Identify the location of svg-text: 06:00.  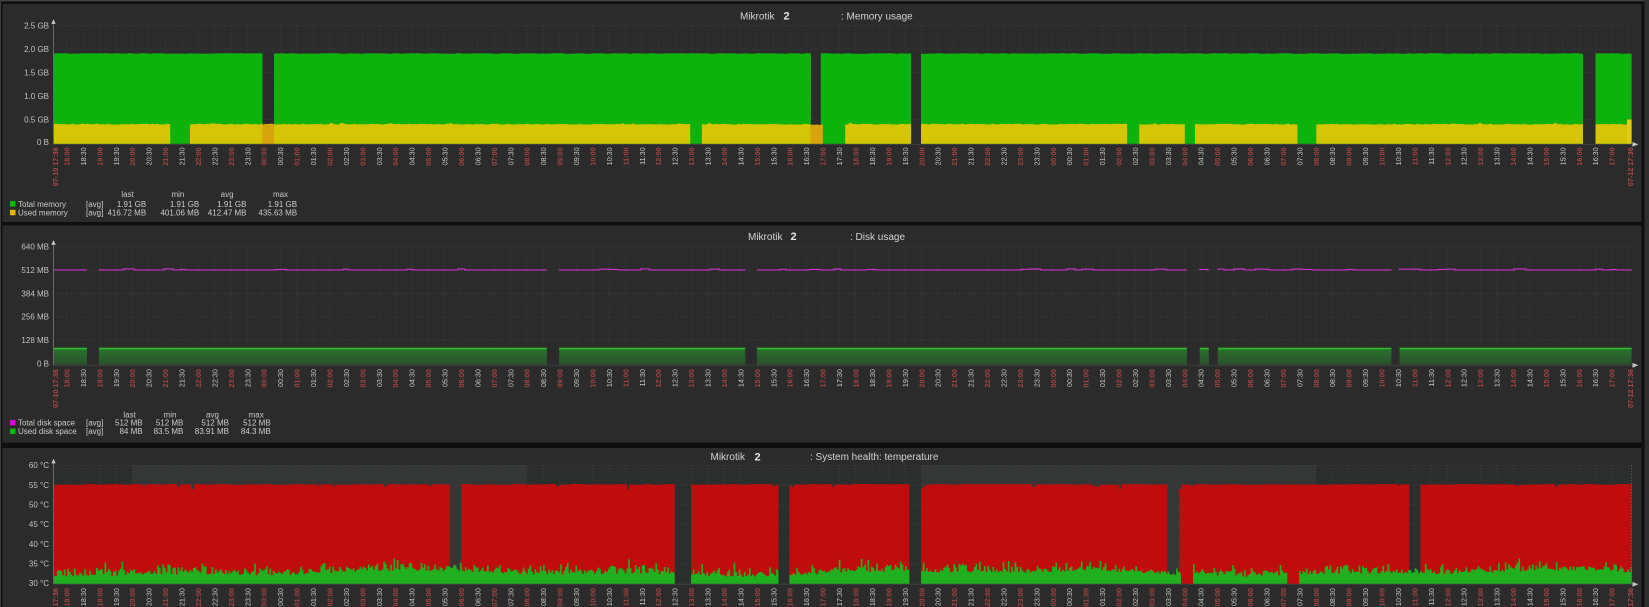
(461, 156).